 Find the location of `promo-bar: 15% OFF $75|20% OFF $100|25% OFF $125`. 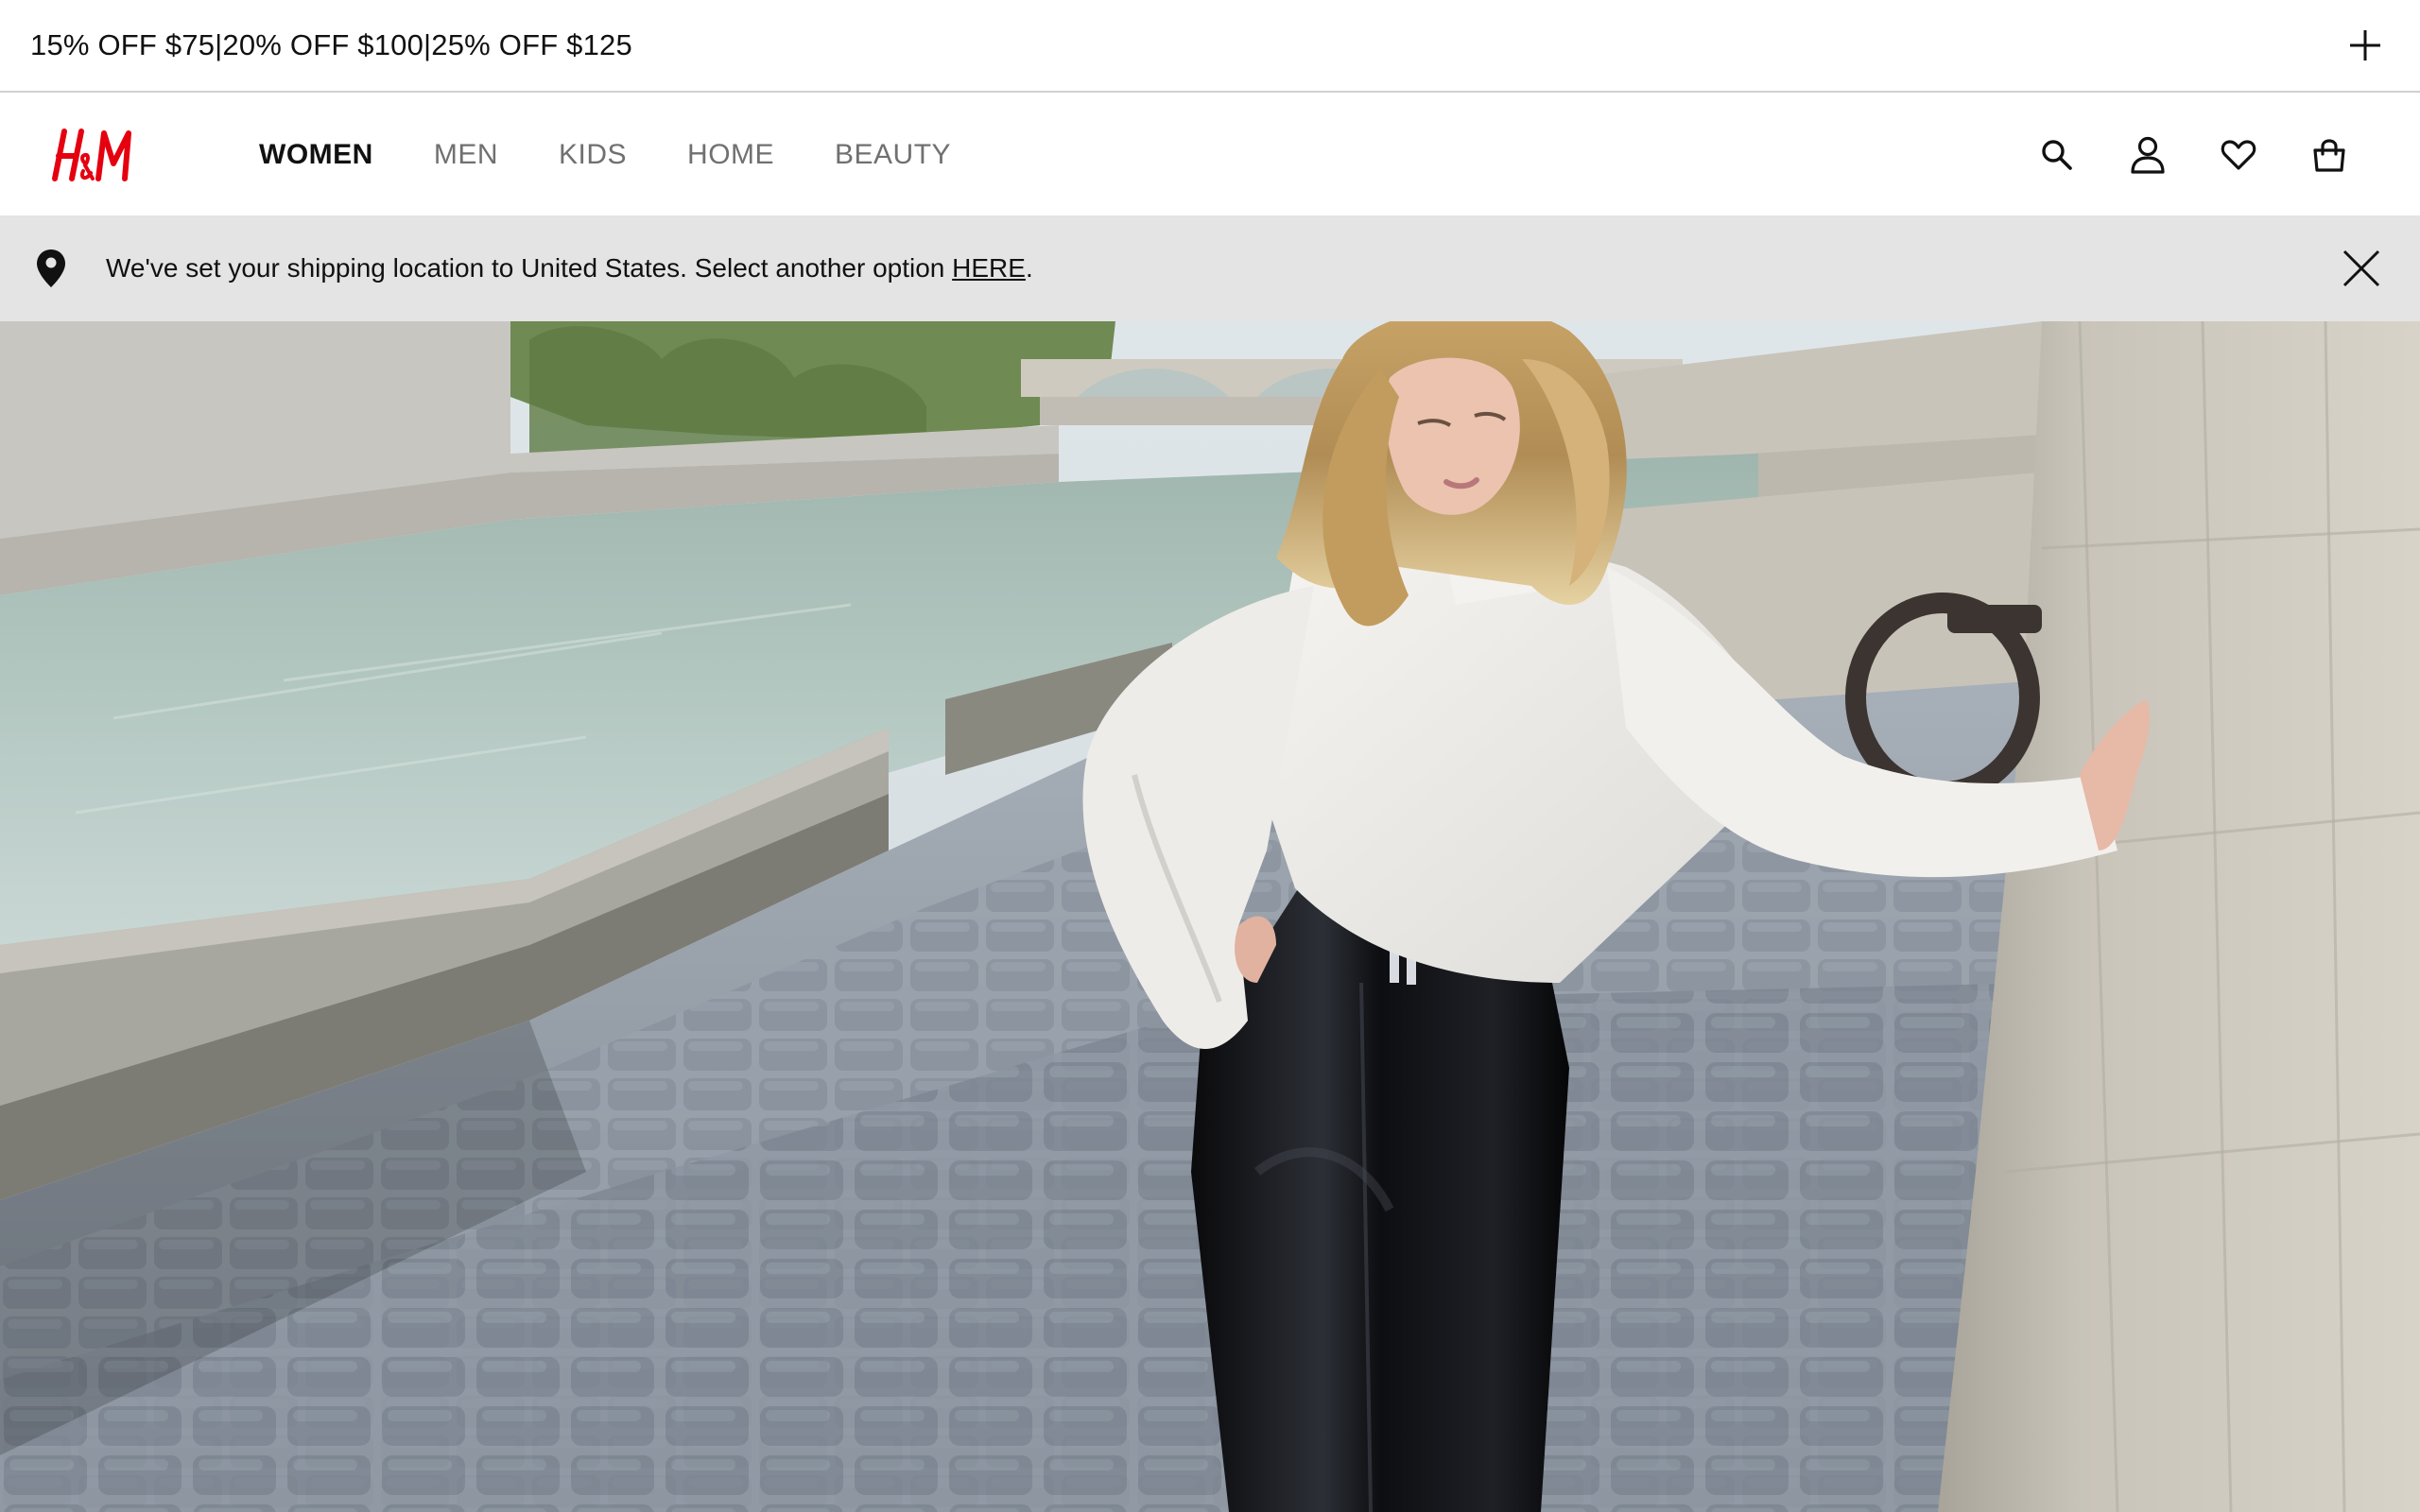

promo-bar: 15% OFF $75|20% OFF $100|25% OFF $125 is located at coordinates (1210, 46).